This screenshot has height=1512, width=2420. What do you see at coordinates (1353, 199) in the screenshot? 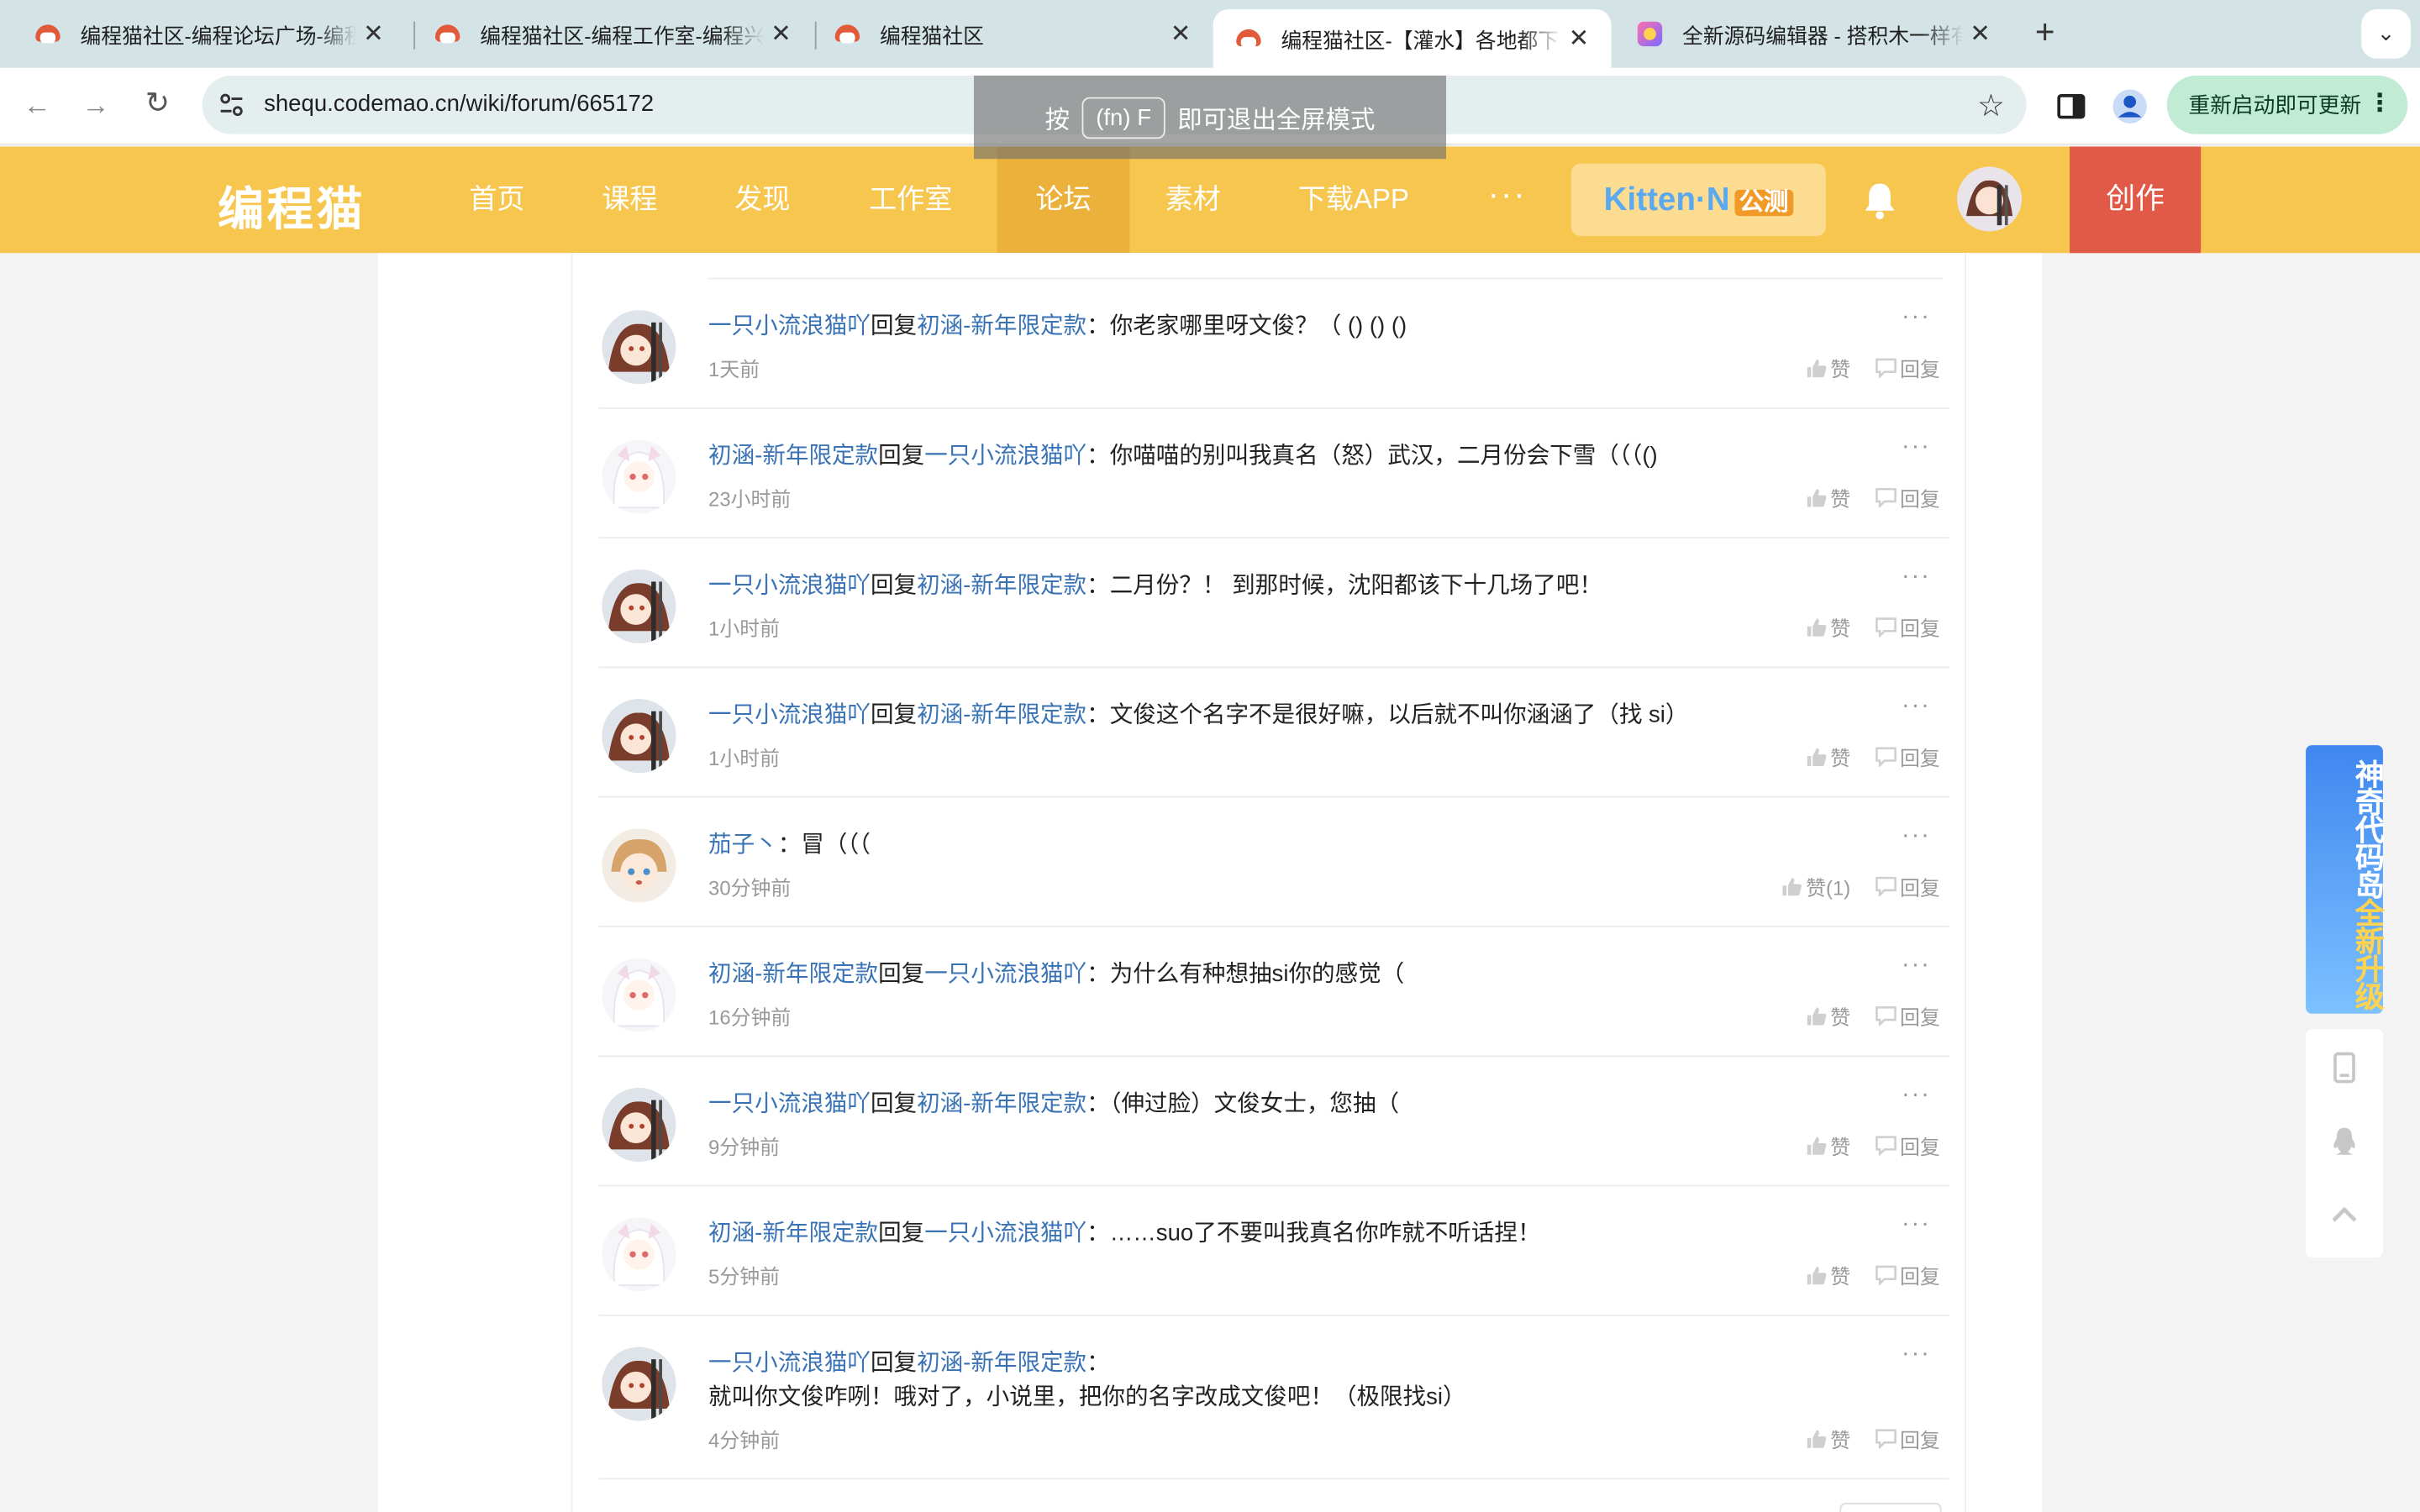
I see `nav-download-app: 下载APP` at bounding box center [1353, 199].